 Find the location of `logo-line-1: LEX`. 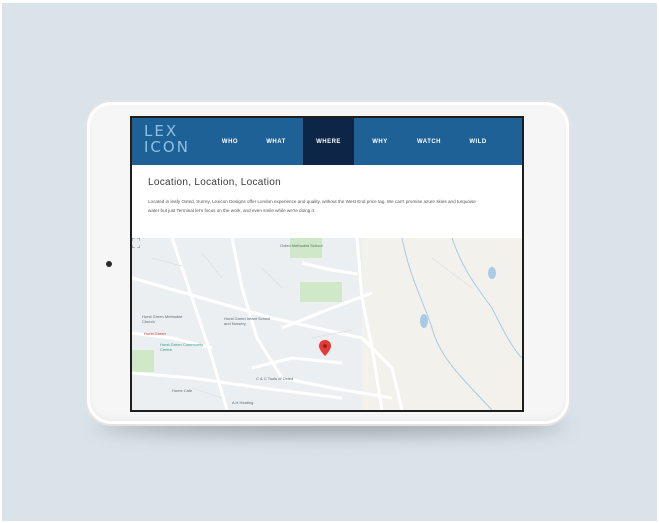

logo-line-1: LEX is located at coordinates (161, 131).